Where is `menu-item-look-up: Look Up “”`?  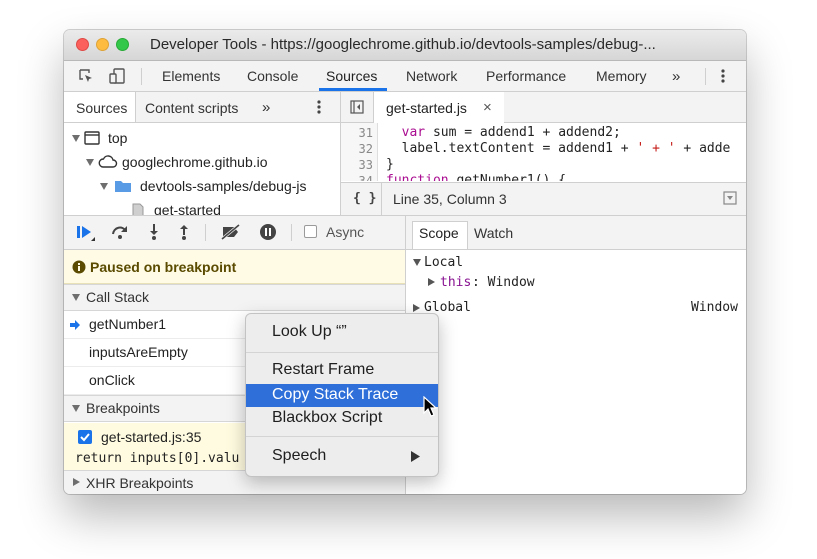
menu-item-look-up: Look Up “” is located at coordinates (342, 332).